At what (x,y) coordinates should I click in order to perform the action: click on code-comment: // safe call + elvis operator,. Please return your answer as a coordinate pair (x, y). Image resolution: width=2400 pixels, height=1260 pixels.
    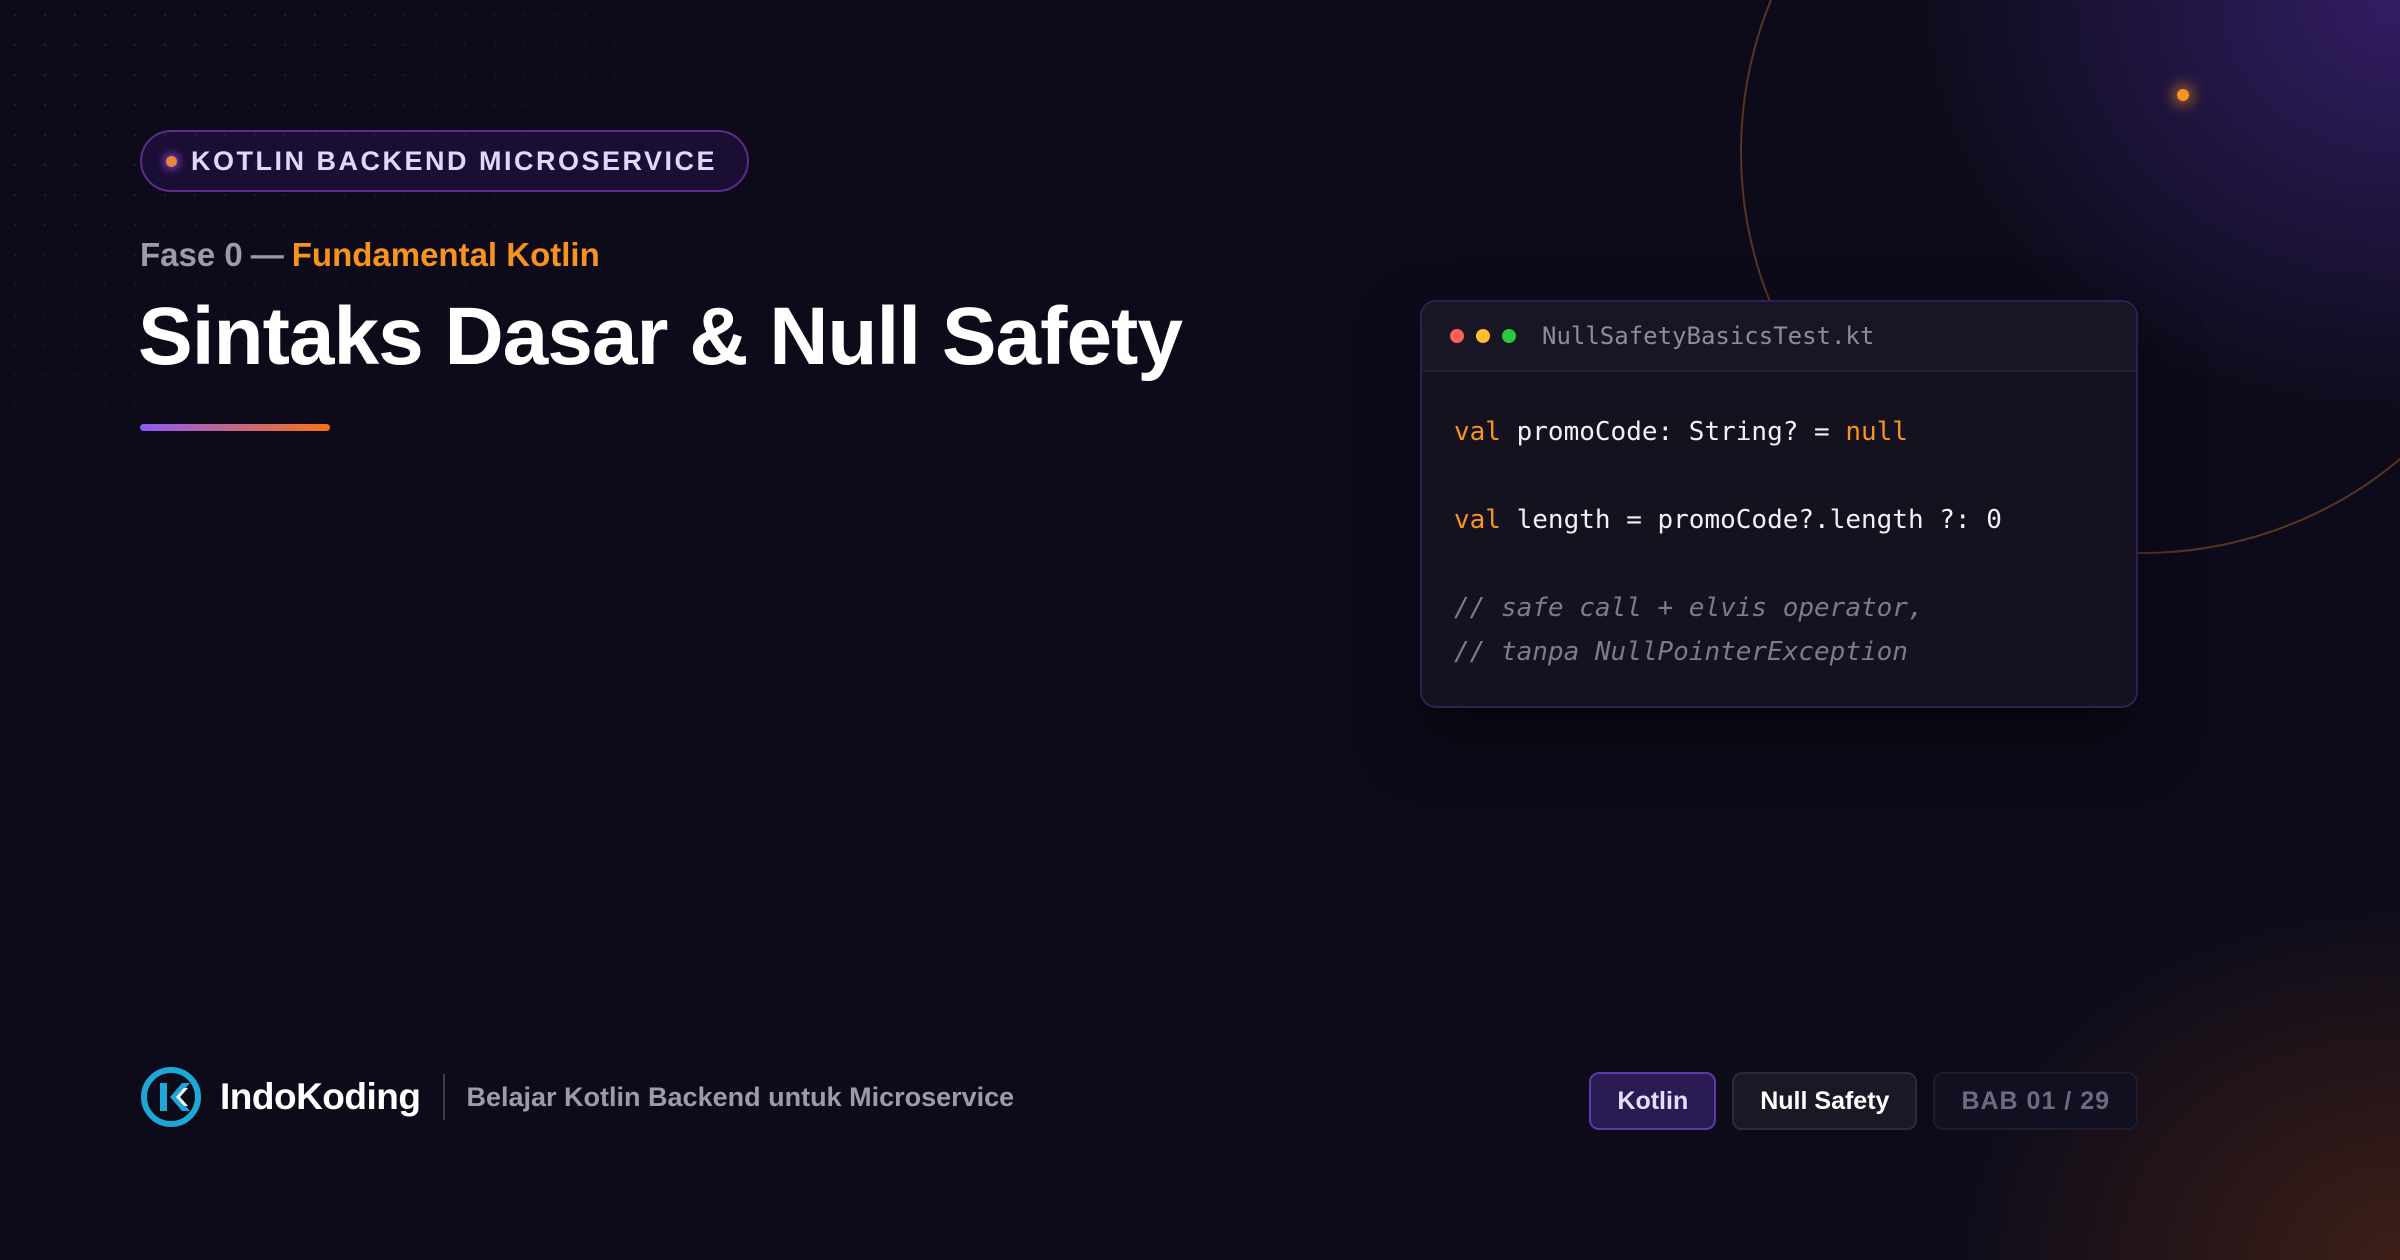
    Looking at the image, I should click on (1689, 608).